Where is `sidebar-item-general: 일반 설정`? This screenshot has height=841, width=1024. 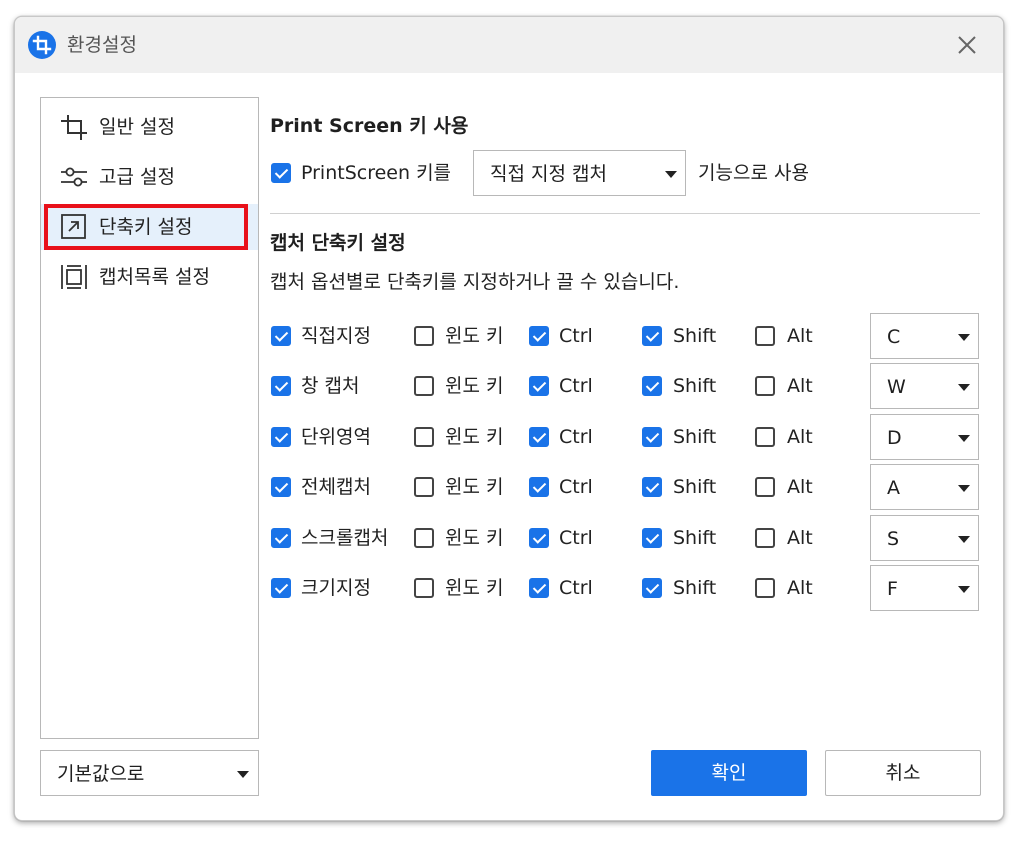
sidebar-item-general: 일반 설정 is located at coordinates (149, 127).